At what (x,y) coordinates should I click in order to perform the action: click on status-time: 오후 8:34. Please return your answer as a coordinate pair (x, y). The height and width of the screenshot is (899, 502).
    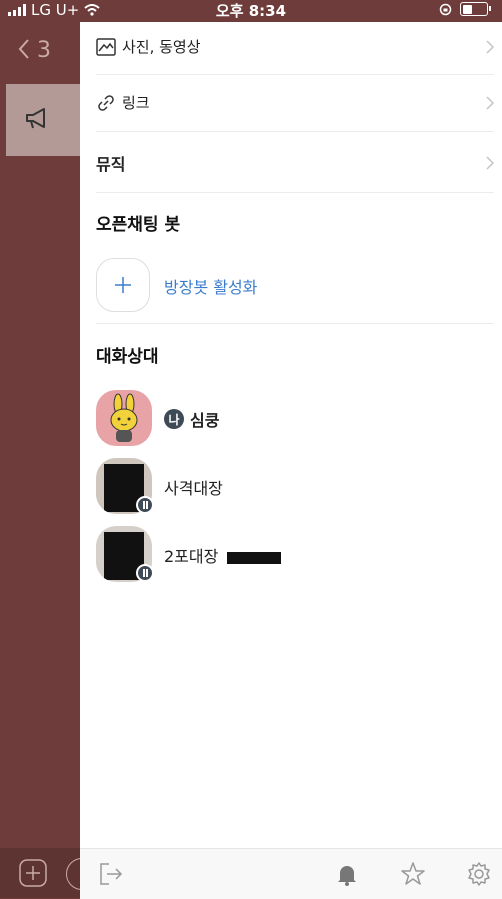
    Looking at the image, I should click on (251, 11).